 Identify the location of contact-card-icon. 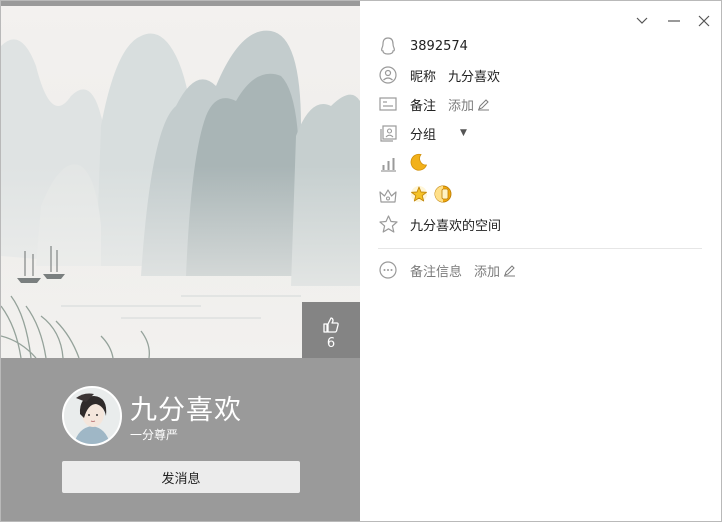
(388, 133).